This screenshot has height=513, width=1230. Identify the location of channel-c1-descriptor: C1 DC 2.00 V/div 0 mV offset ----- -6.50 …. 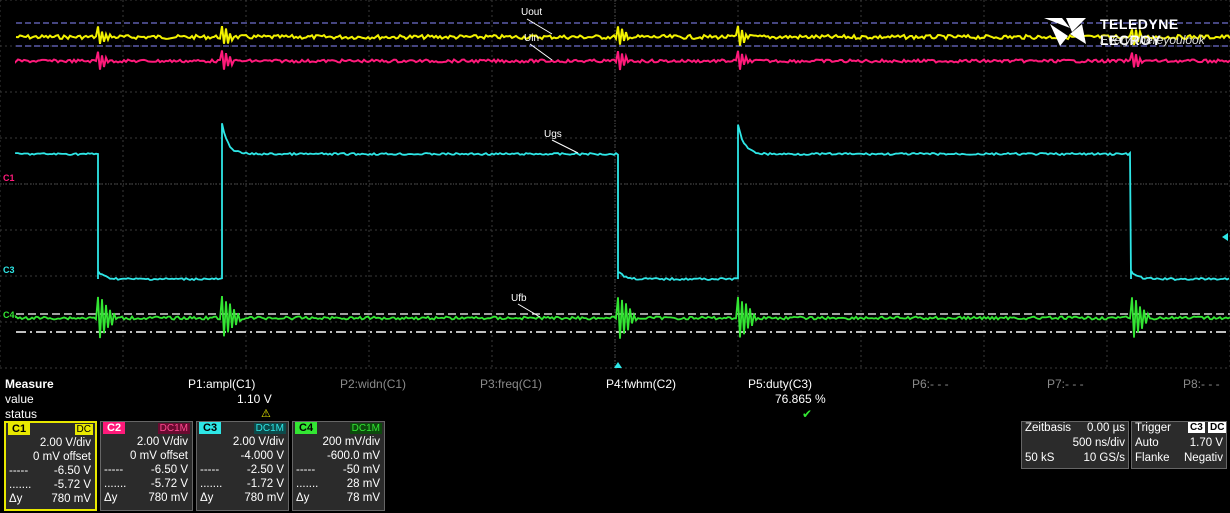
(50, 466).